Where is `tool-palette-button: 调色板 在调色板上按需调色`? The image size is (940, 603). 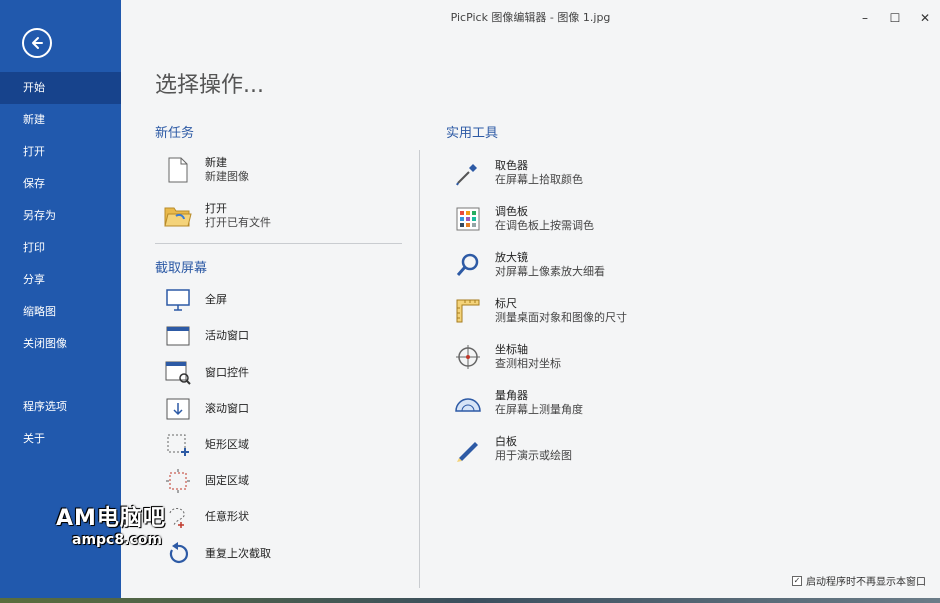
tool-palette-button: 调色板 在调色板上按需调色 is located at coordinates (523, 219).